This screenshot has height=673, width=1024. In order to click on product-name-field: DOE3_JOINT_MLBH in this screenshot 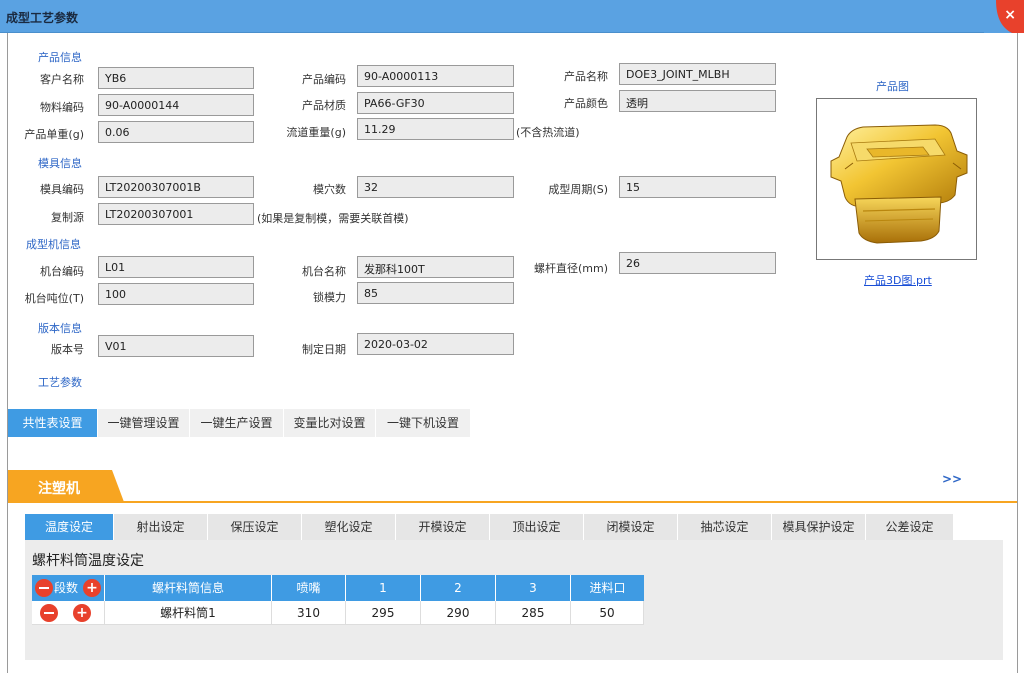, I will do `click(697, 74)`.